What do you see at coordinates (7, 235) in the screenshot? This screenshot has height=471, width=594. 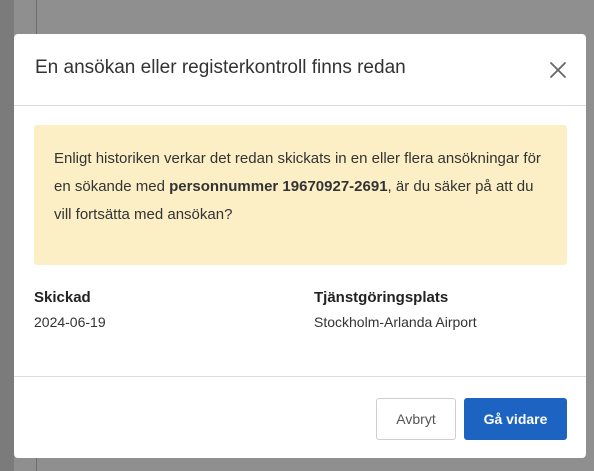 I see `background-sidebar` at bounding box center [7, 235].